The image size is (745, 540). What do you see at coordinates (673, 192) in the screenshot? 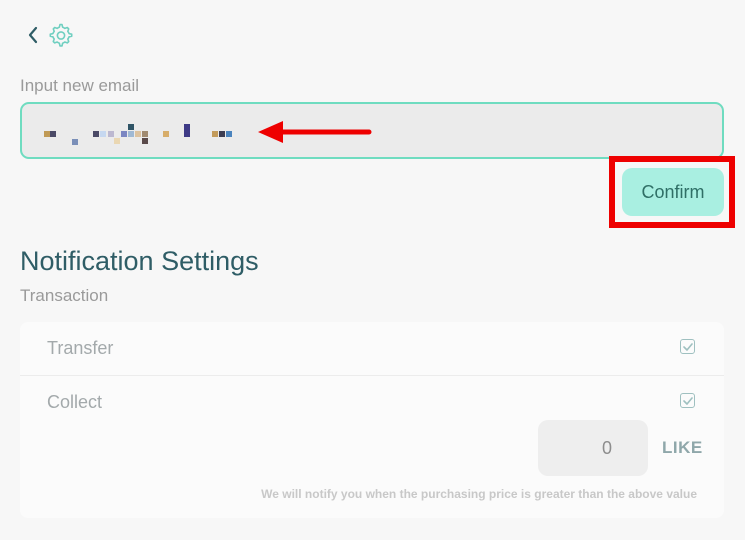
I see `confirm-button: Confirm` at bounding box center [673, 192].